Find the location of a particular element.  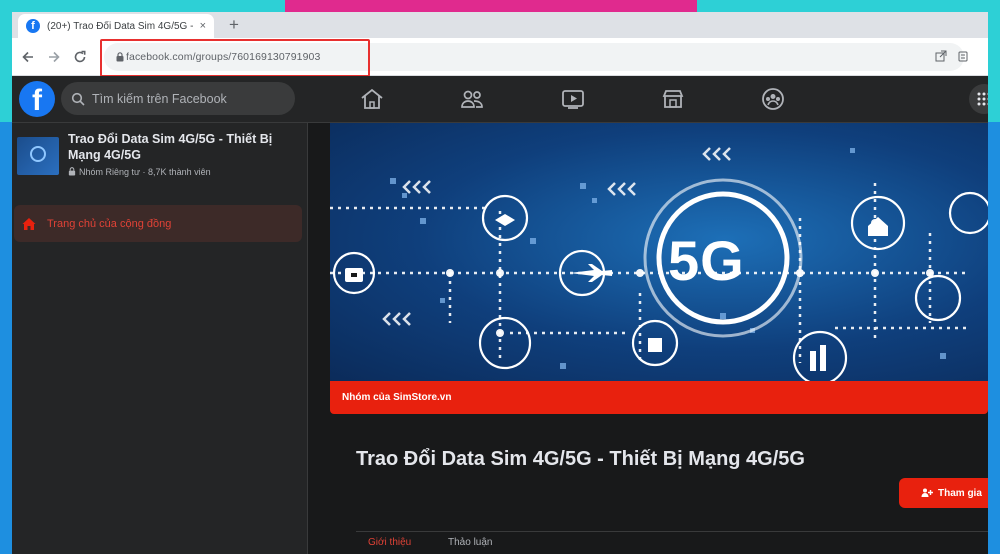

group-thumbnail is located at coordinates (38, 156).